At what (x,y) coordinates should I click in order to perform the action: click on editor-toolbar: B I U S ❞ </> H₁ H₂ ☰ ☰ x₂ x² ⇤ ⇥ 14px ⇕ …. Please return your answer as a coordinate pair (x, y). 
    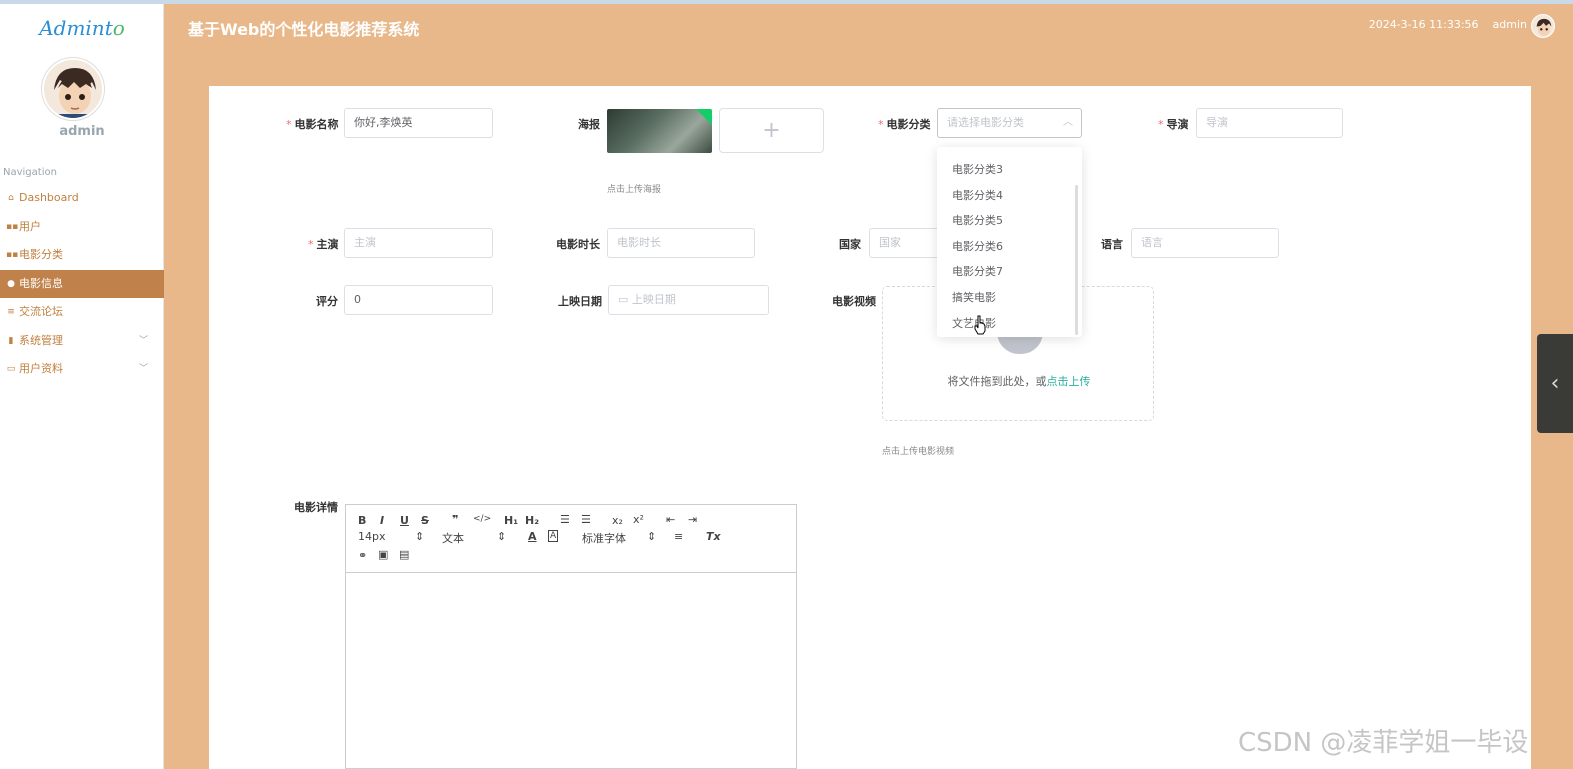
    Looking at the image, I should click on (571, 539).